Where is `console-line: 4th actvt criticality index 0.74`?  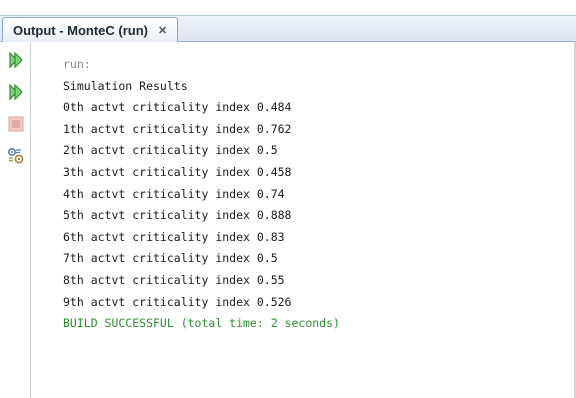 console-line: 4th actvt criticality index 0.74 is located at coordinates (174, 193).